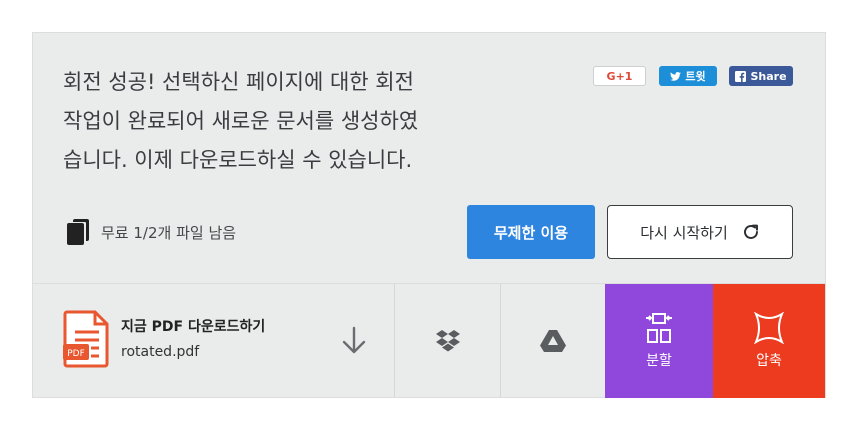  Describe the element at coordinates (676, 76) in the screenshot. I see `twitter-icon` at that location.